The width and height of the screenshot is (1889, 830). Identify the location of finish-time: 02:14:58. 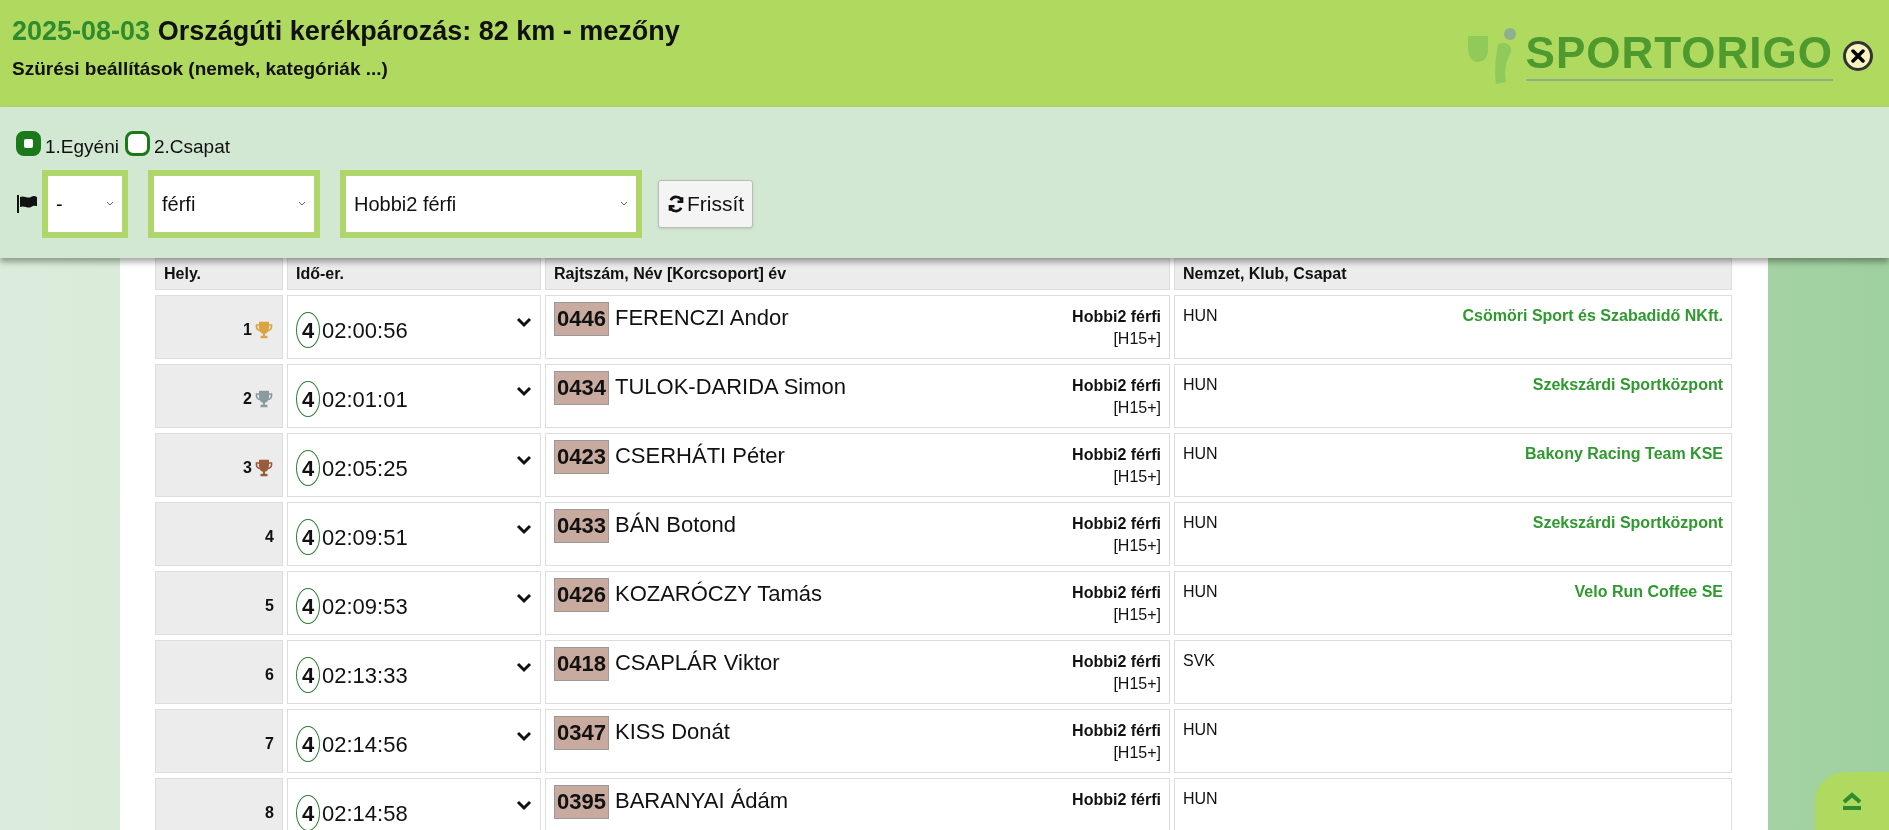
(365, 813).